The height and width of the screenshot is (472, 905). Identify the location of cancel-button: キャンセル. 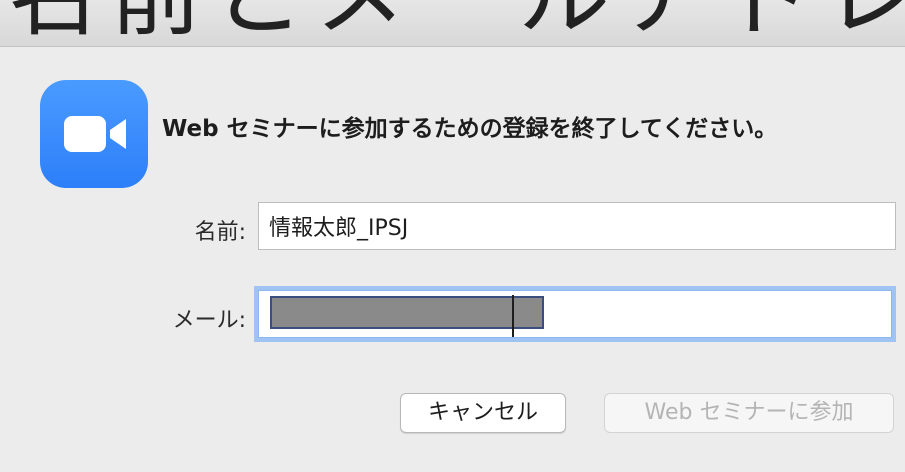
(483, 413).